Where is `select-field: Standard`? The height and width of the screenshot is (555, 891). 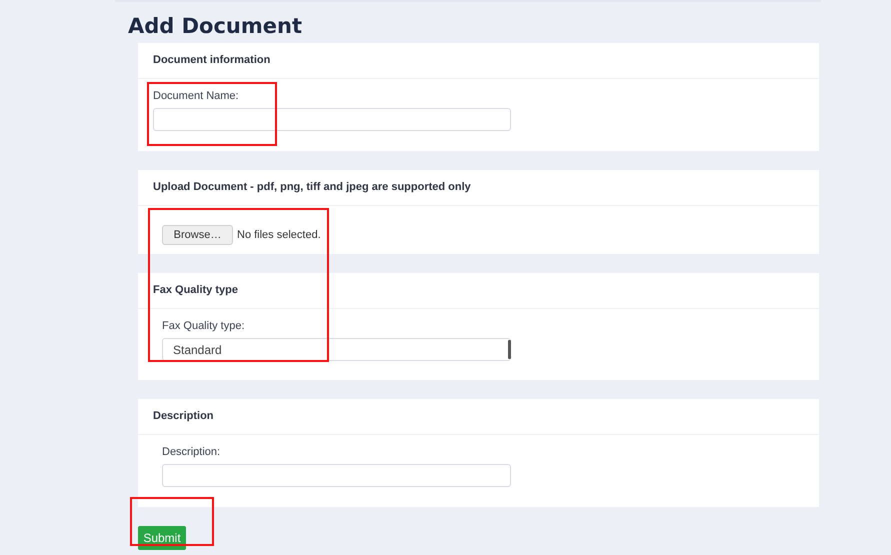 select-field: Standard is located at coordinates (336, 349).